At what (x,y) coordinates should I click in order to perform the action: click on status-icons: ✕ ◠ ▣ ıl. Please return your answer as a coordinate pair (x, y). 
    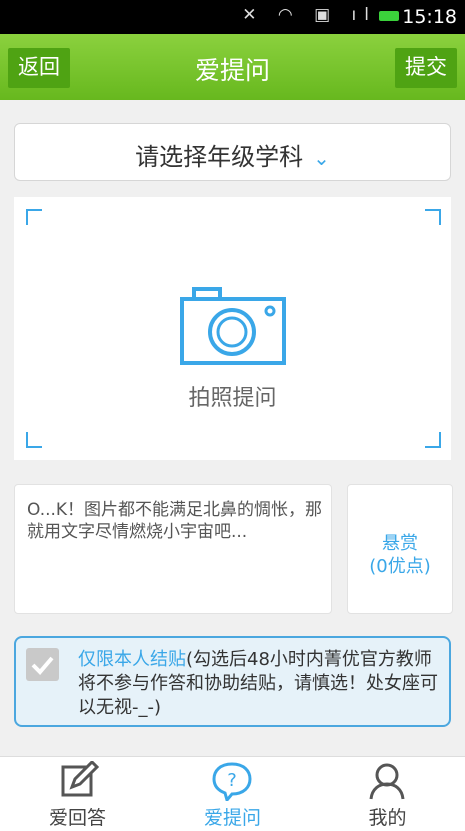
    Looking at the image, I should click on (309, 15).